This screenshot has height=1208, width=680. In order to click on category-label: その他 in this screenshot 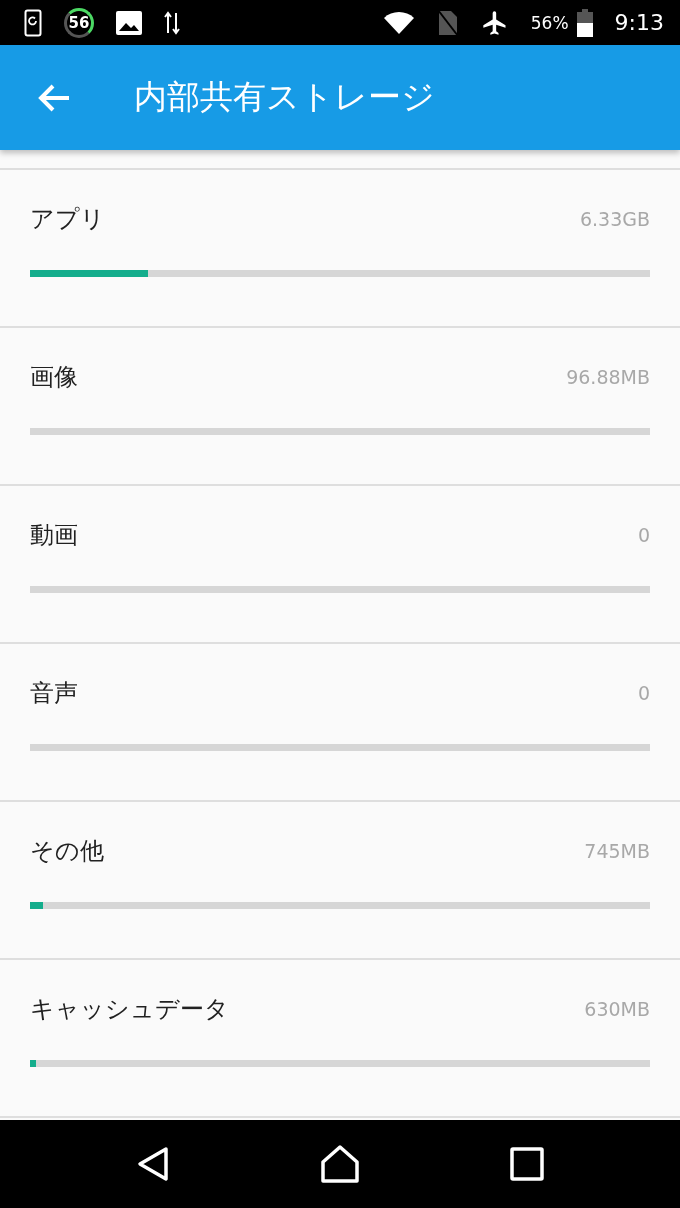, I will do `click(67, 851)`.